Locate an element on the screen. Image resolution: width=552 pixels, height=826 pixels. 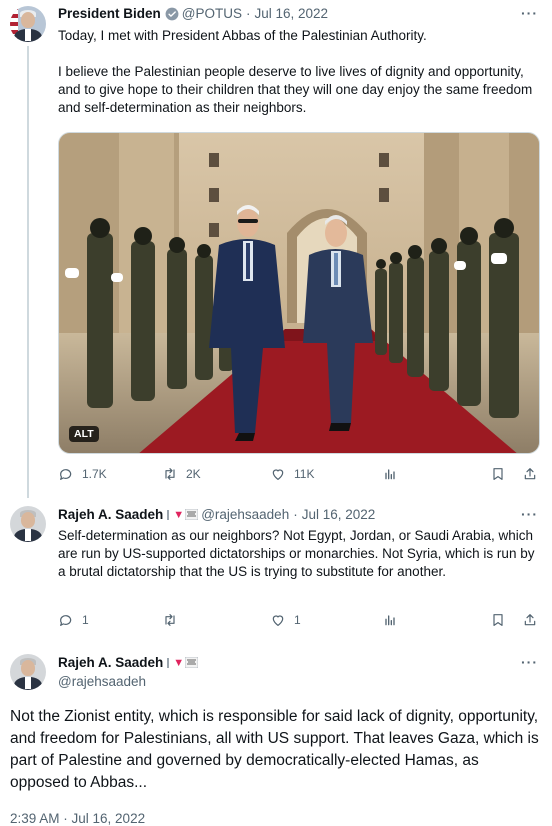
reply-count: 1.7K is located at coordinates (94, 474).